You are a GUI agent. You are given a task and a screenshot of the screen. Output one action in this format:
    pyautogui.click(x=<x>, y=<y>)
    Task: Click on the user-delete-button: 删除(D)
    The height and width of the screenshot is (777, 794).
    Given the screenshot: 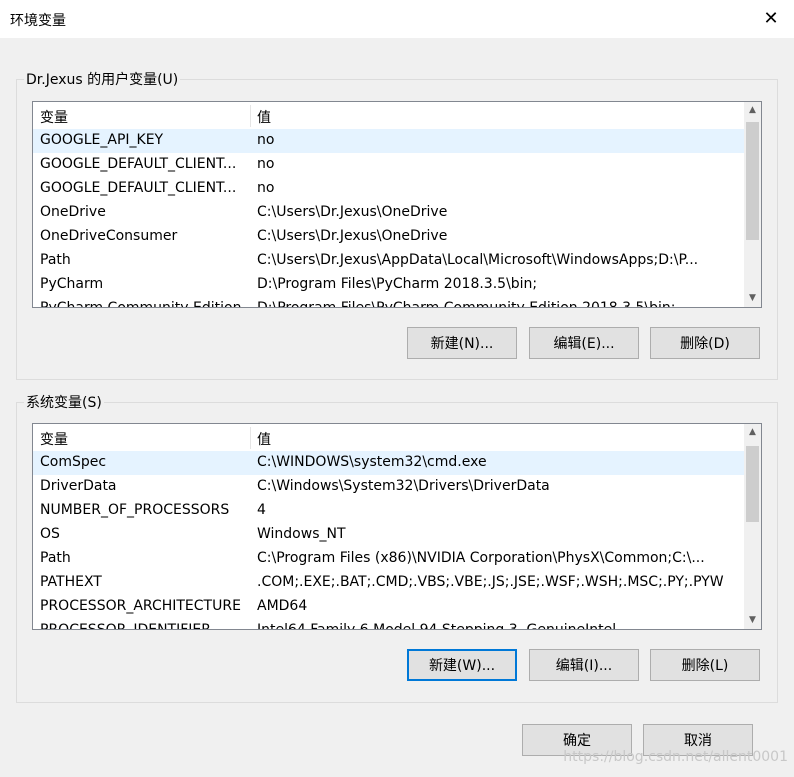 What is the action you would take?
    pyautogui.click(x=705, y=343)
    